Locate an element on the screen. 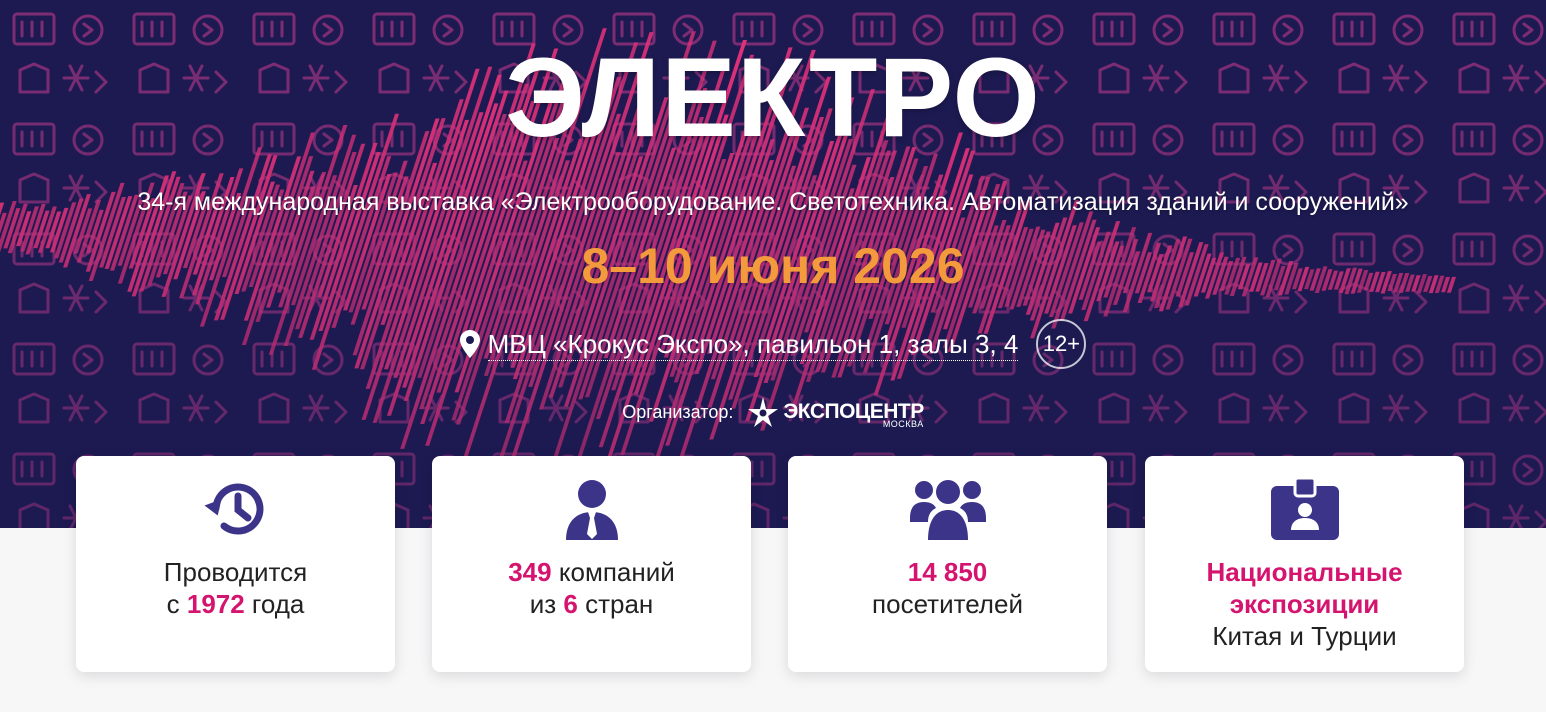 Image resolution: width=1546 pixels, height=712 pixels. age-rating-badge: 12+ is located at coordinates (1061, 344).